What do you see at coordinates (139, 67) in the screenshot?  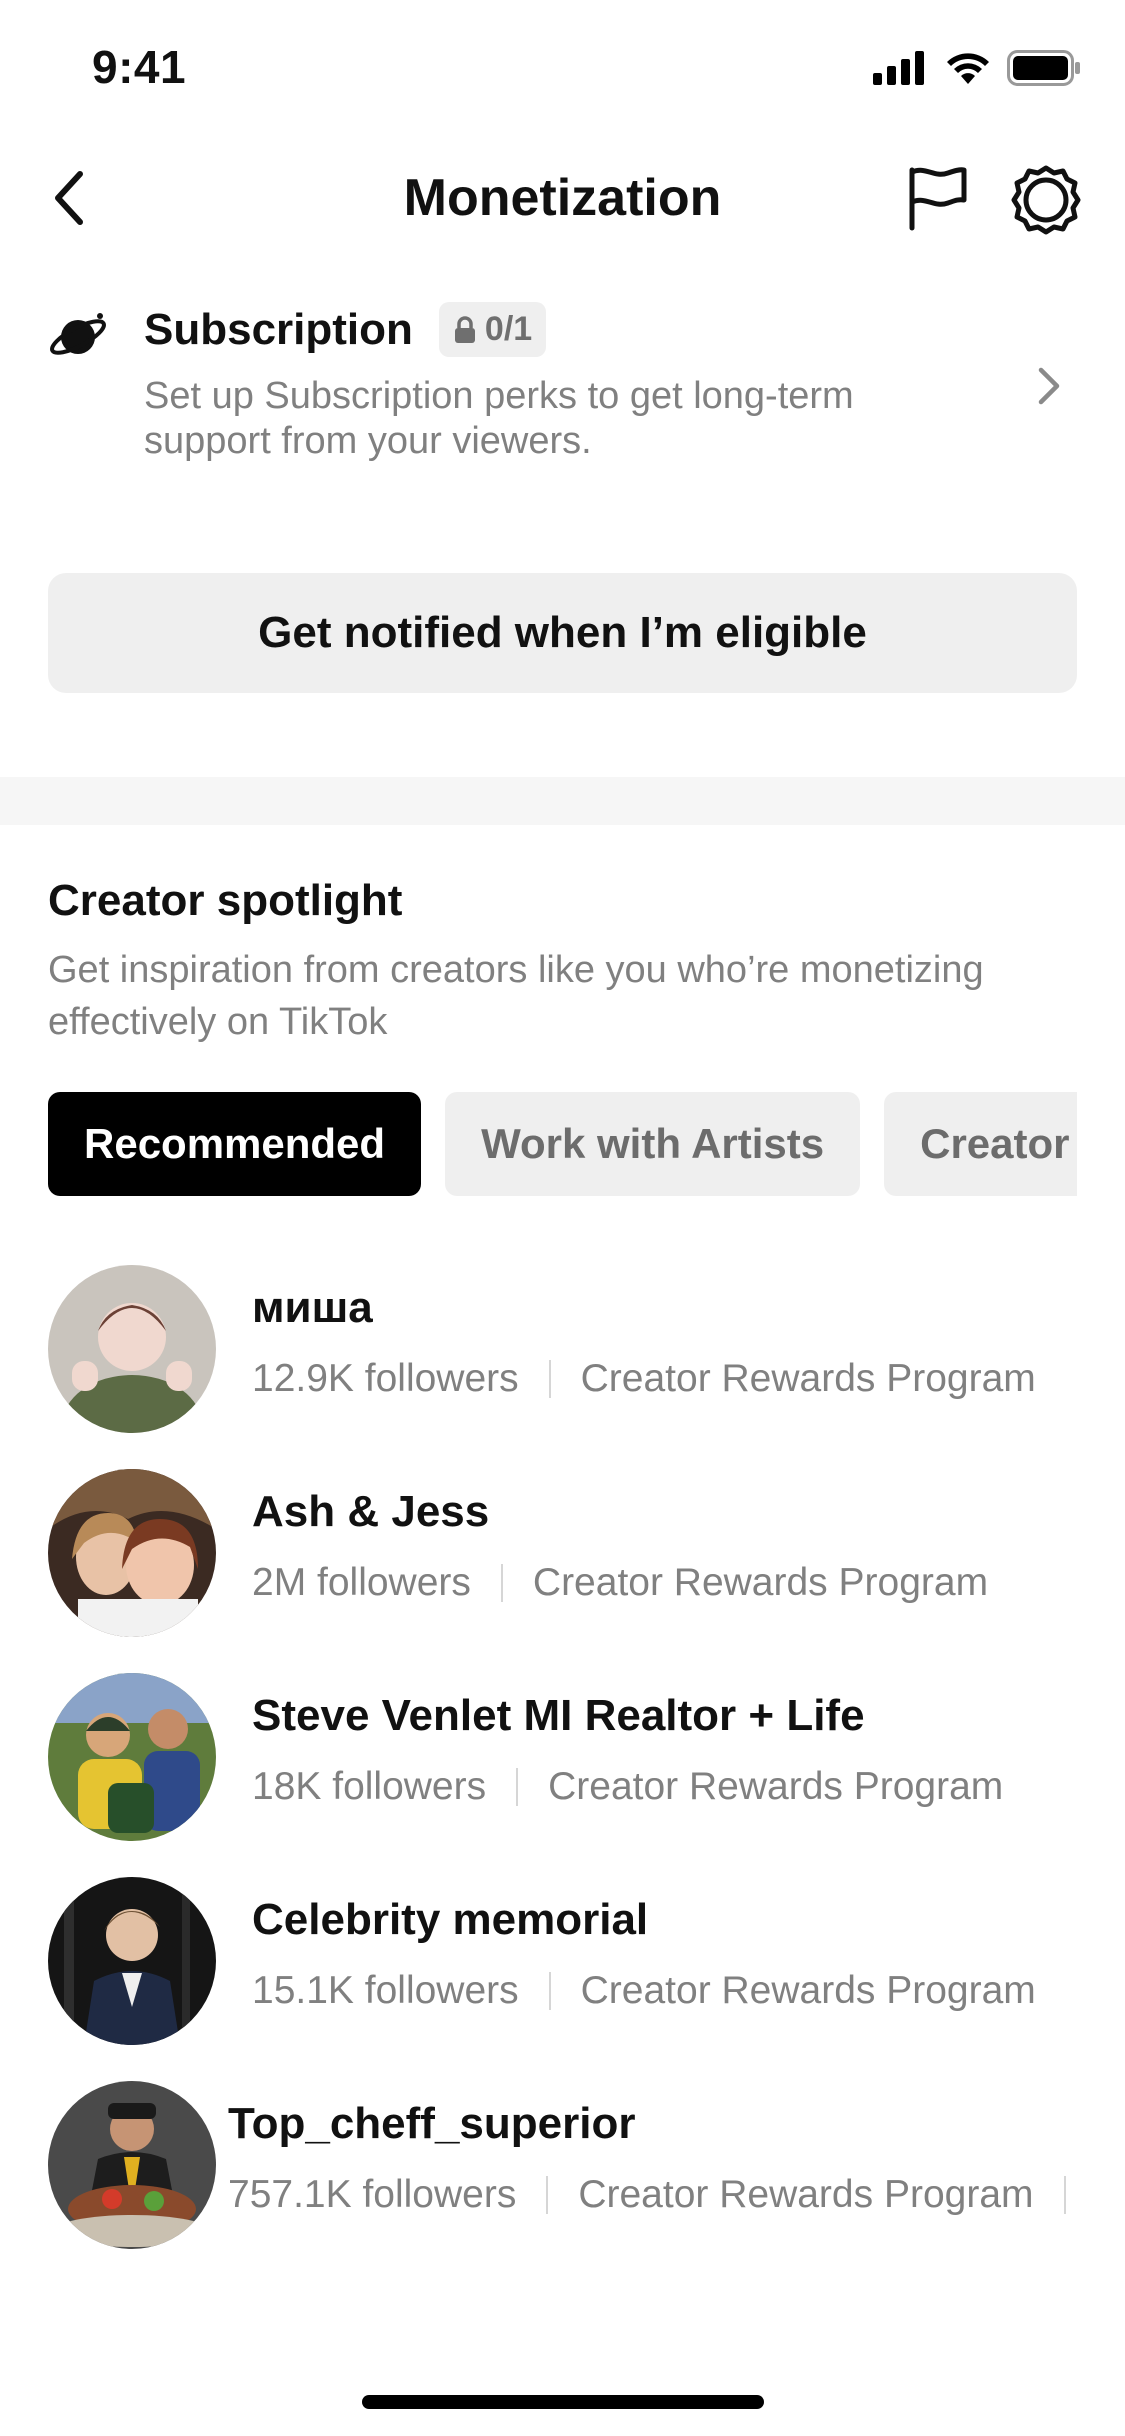 I see `status-time: 9:41` at bounding box center [139, 67].